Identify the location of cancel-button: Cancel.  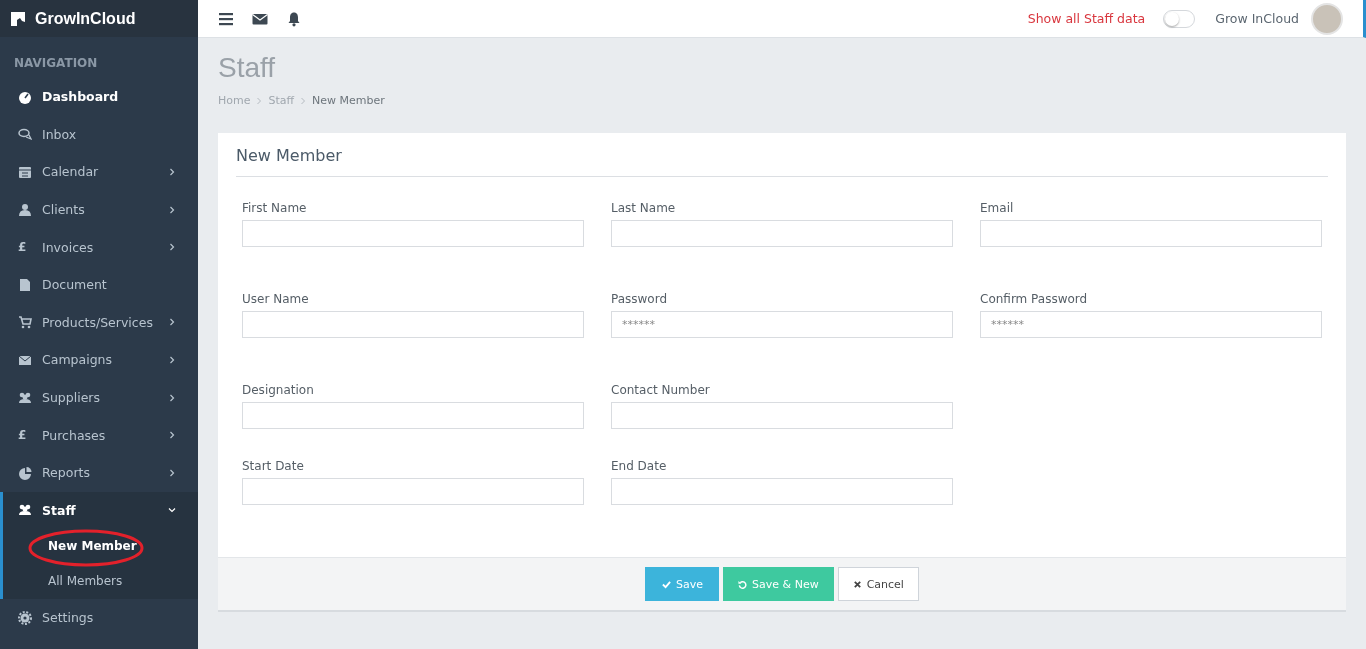
(878, 584).